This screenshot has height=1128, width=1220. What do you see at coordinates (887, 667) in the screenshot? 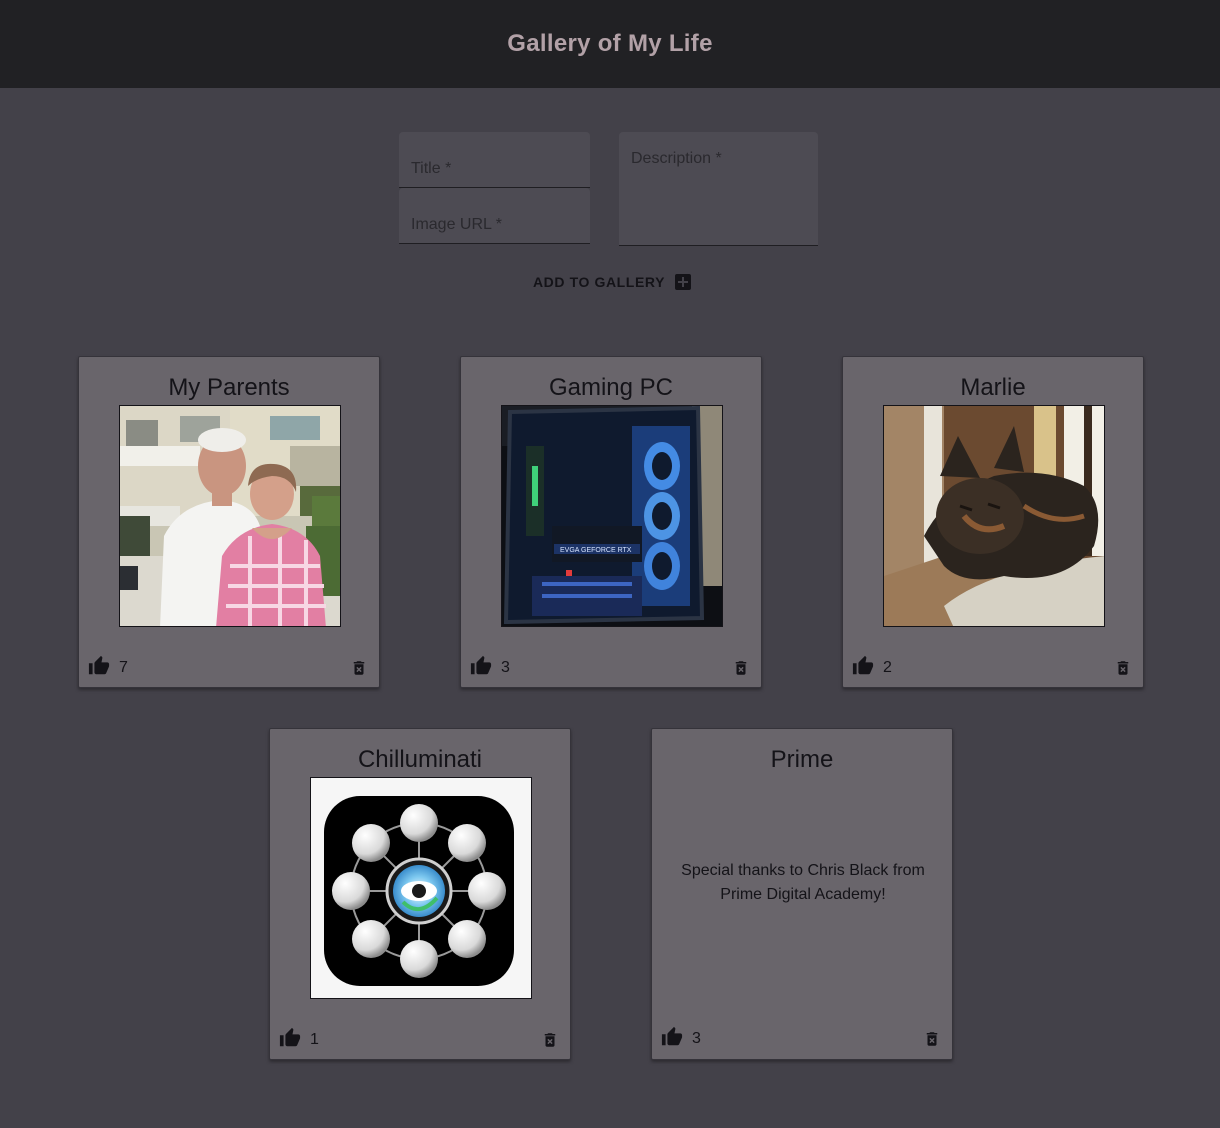
I see `like-count: 2` at bounding box center [887, 667].